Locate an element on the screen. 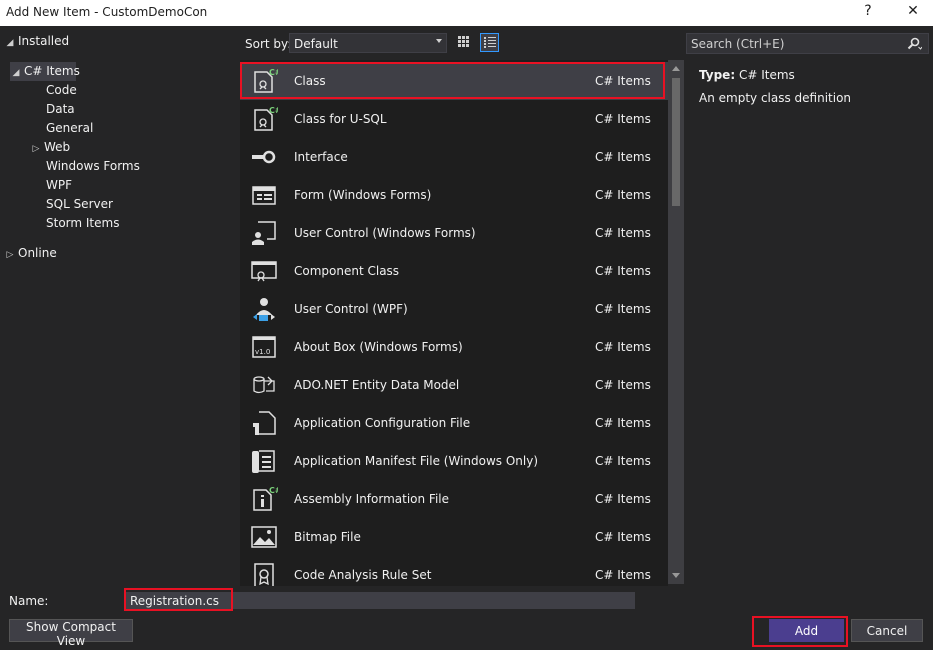 The image size is (933, 650). tree-label: Installed is located at coordinates (44, 41).